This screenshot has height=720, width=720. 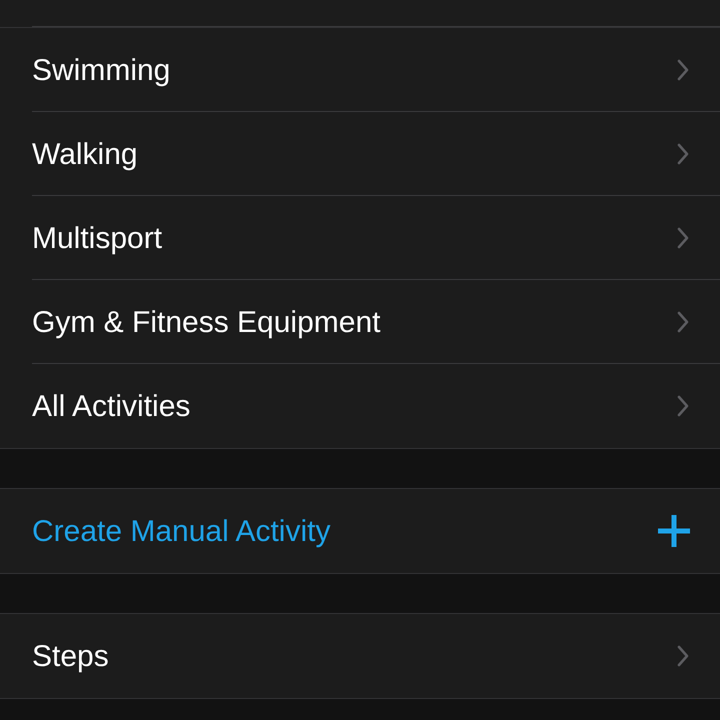 I want to click on list-row: Walking, so click(x=360, y=154).